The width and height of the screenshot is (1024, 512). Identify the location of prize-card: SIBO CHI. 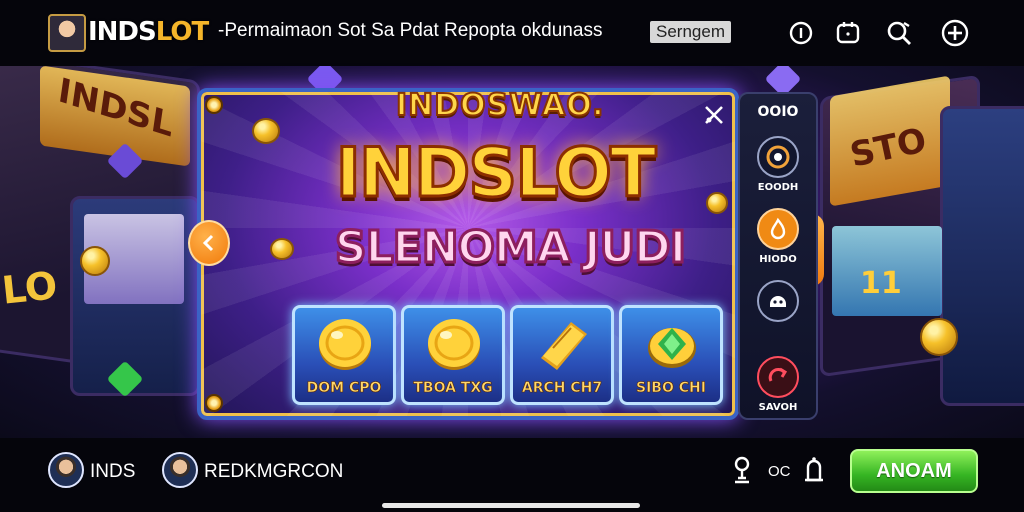
(671, 355).